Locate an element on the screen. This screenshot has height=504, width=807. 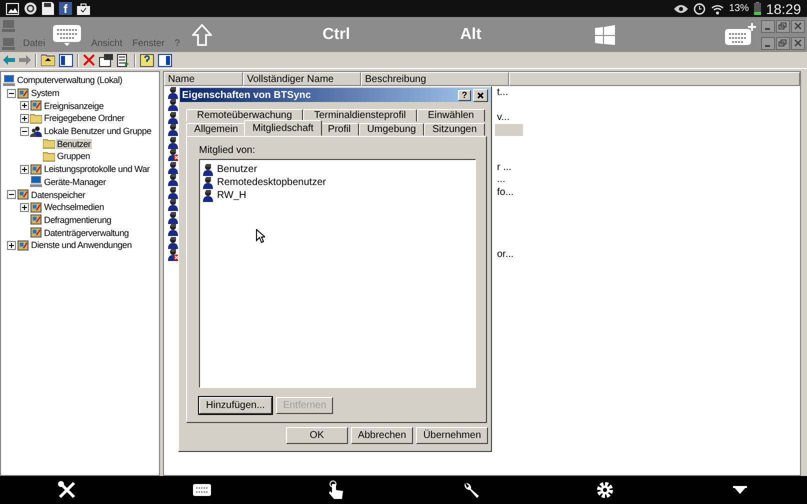
dialog-button: OK is located at coordinates (317, 435).